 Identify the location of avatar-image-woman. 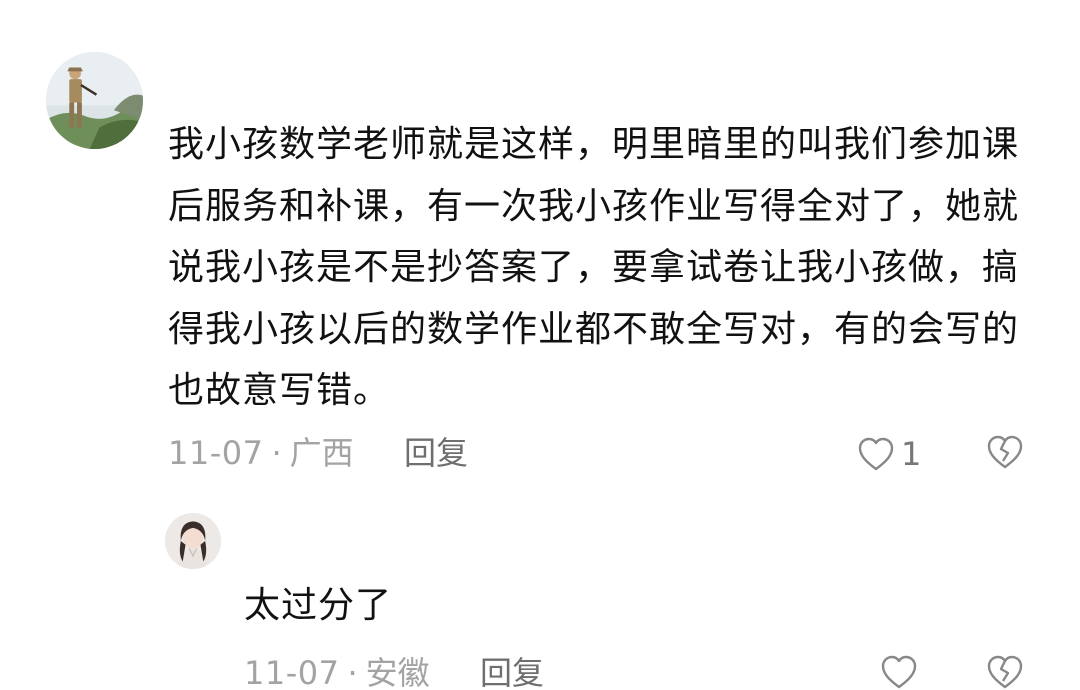
(193, 541).